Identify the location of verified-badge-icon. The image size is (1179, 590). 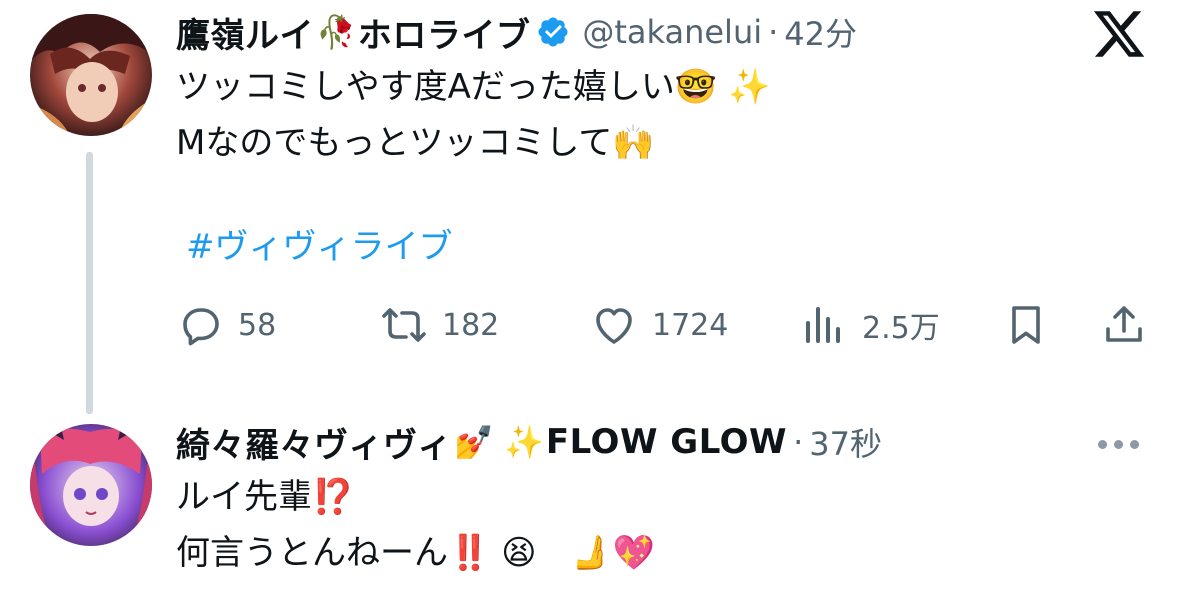
(553, 32).